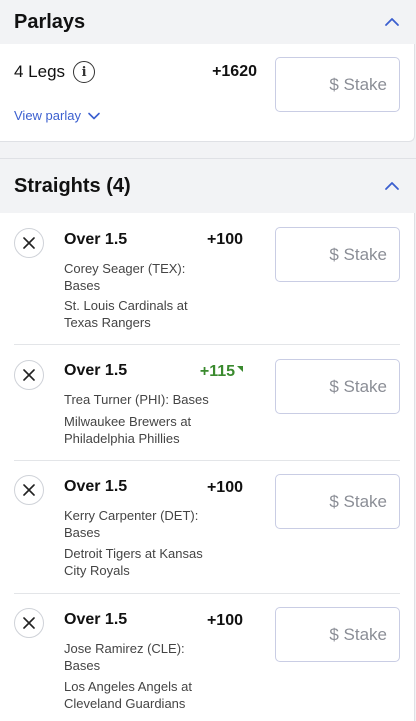 The height and width of the screenshot is (721, 416). Describe the element at coordinates (72, 185) in the screenshot. I see `straights-title: Straights (4)` at that location.